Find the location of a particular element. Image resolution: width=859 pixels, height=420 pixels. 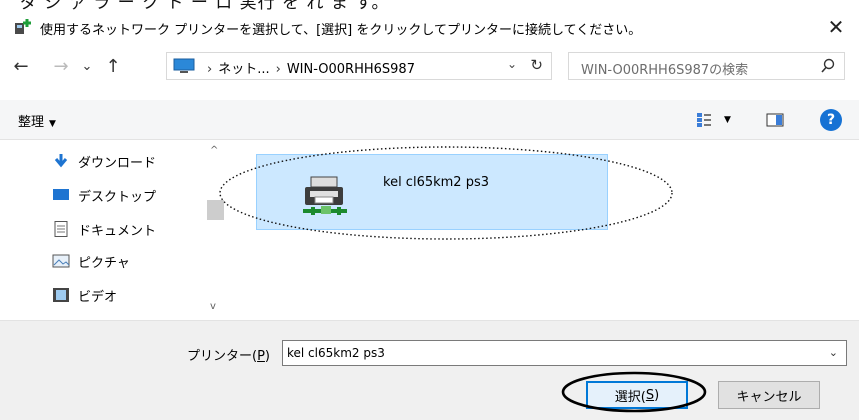

nav-item-label: ビデオ is located at coordinates (98, 297).